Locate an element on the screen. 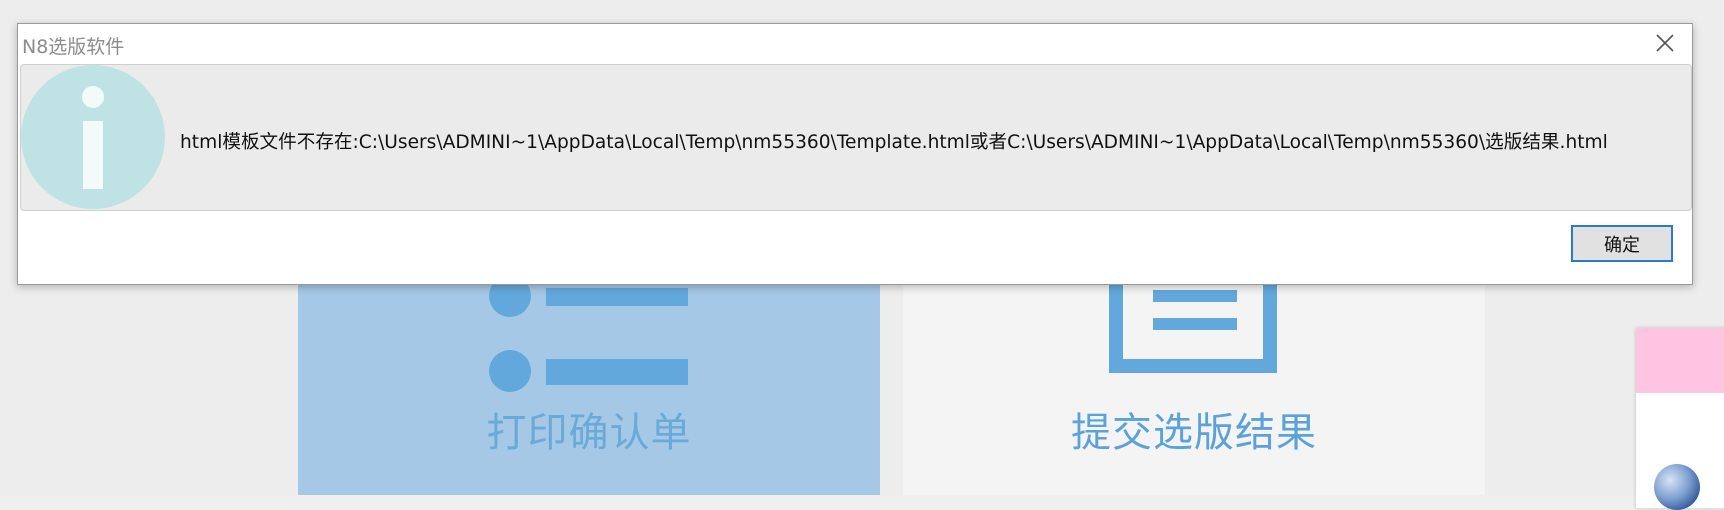 This screenshot has height=510, width=1724. close-button is located at coordinates (1665, 43).